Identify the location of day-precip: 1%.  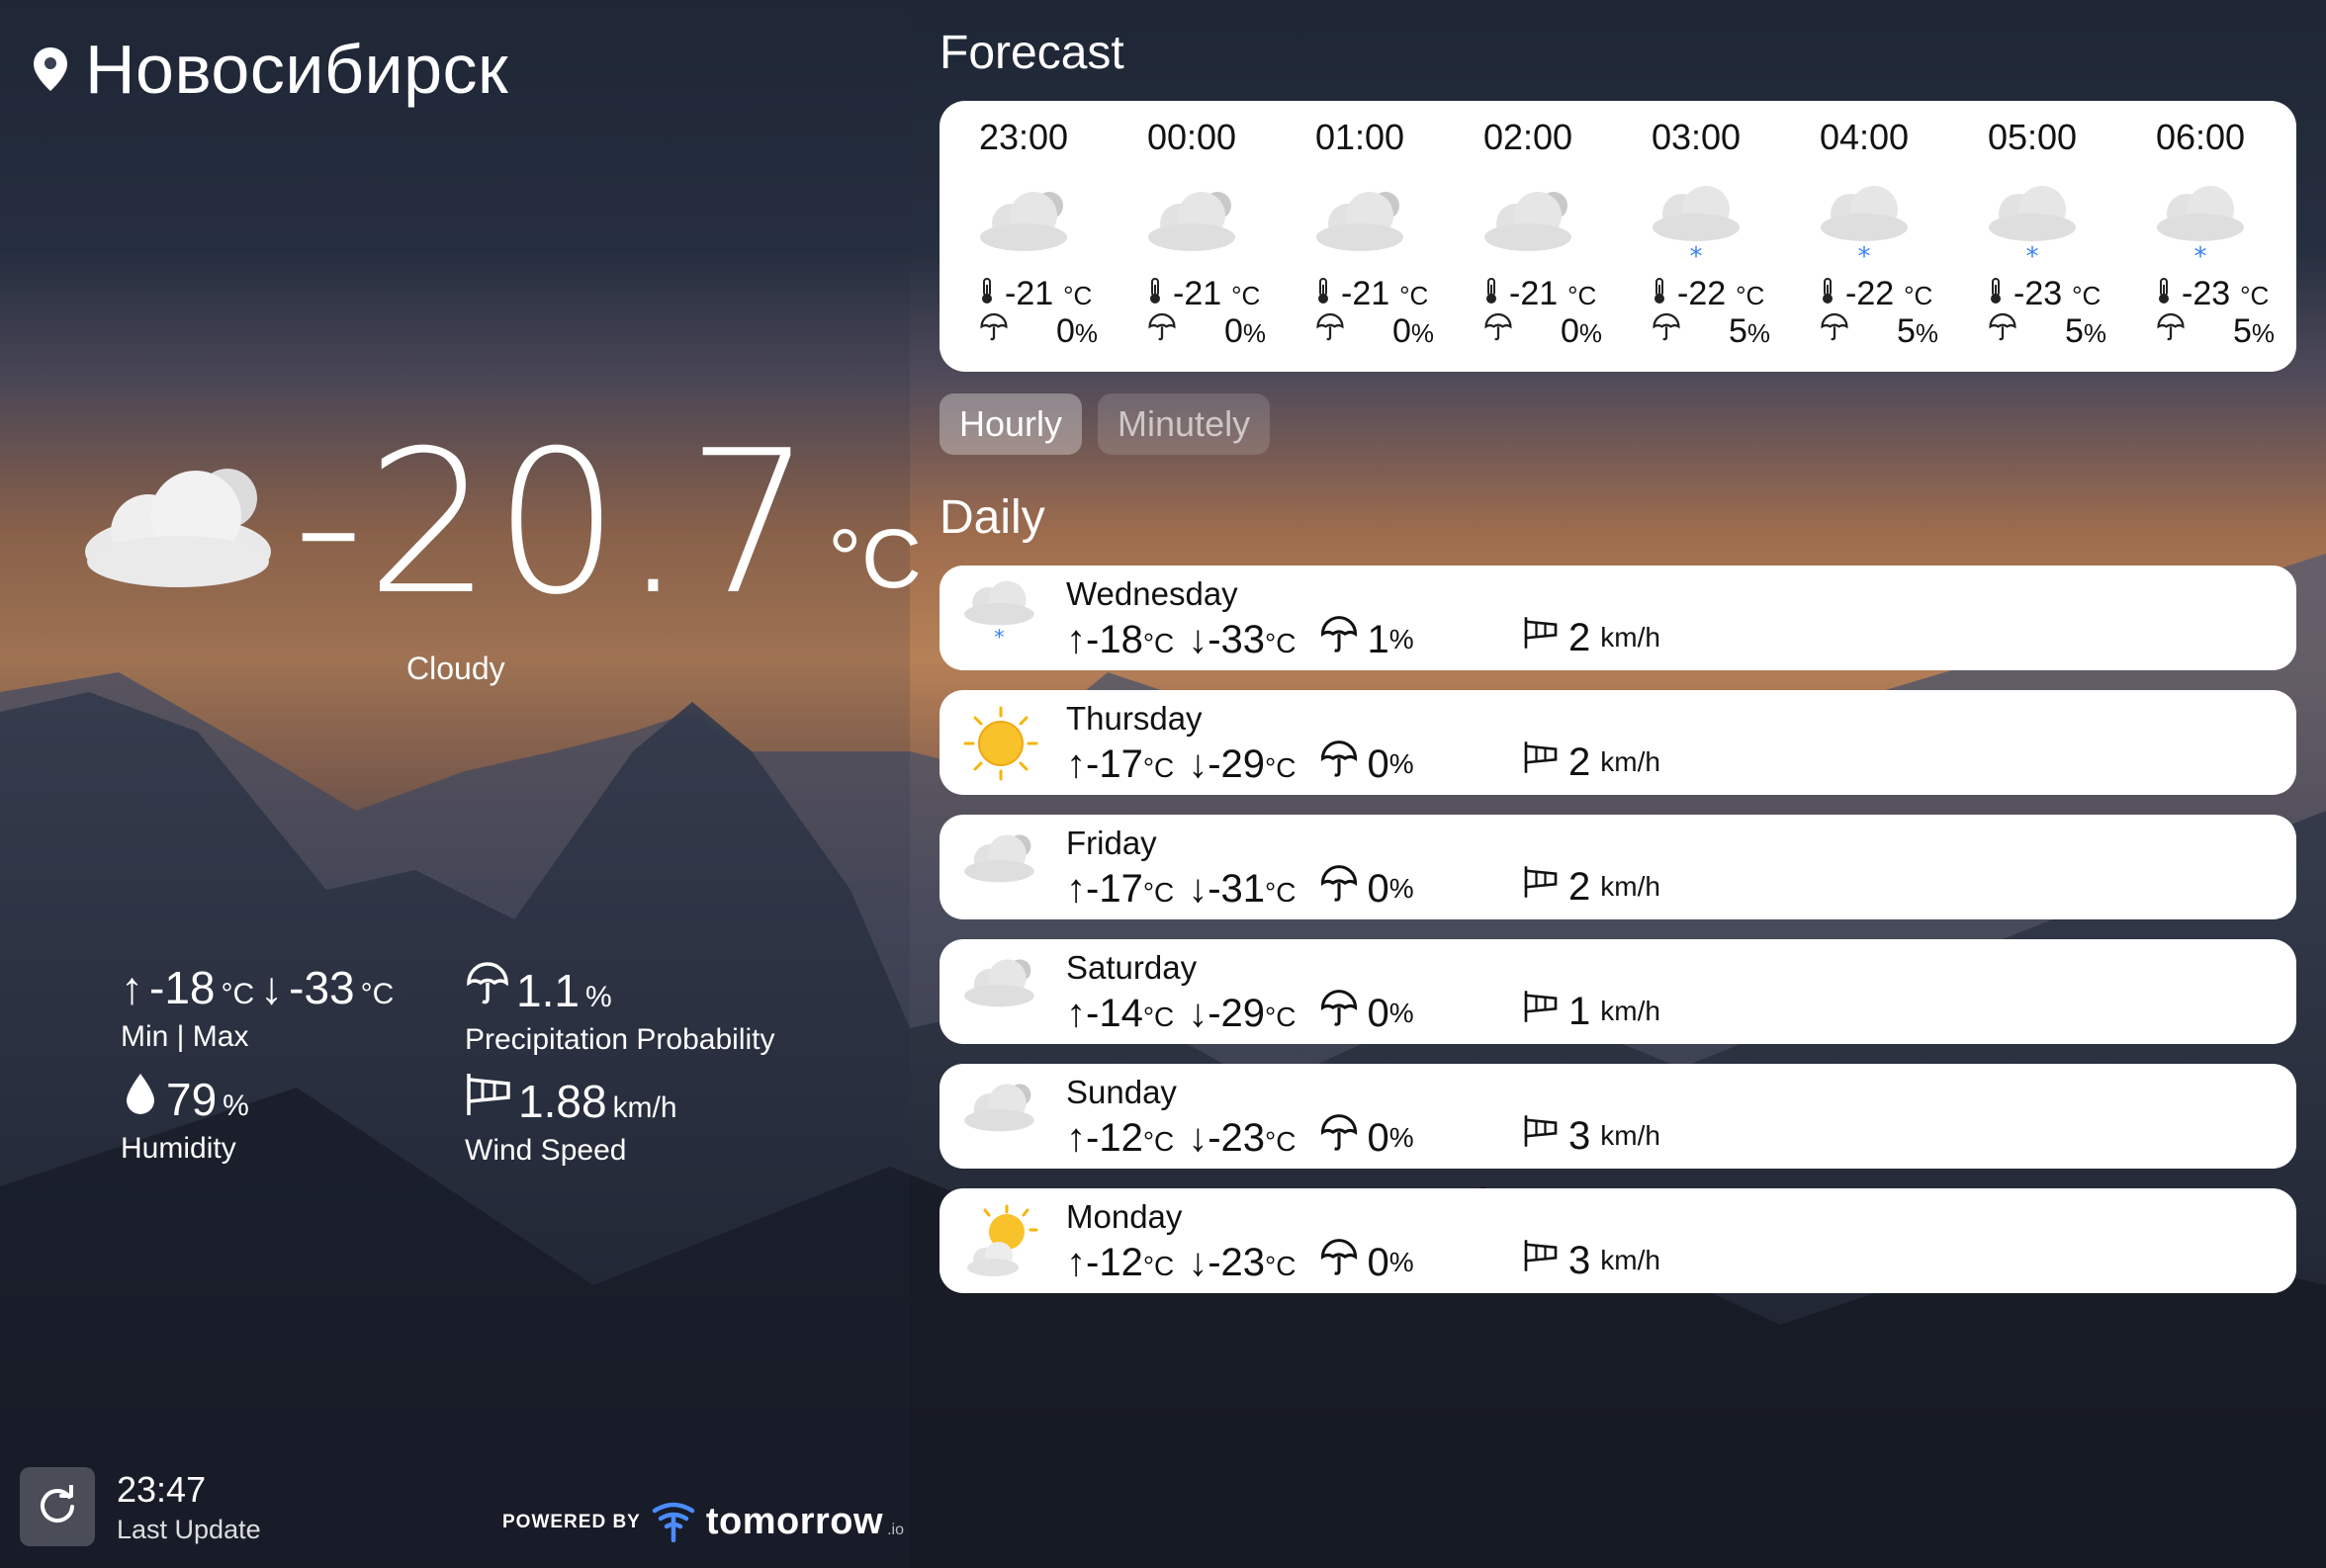
(1366, 640).